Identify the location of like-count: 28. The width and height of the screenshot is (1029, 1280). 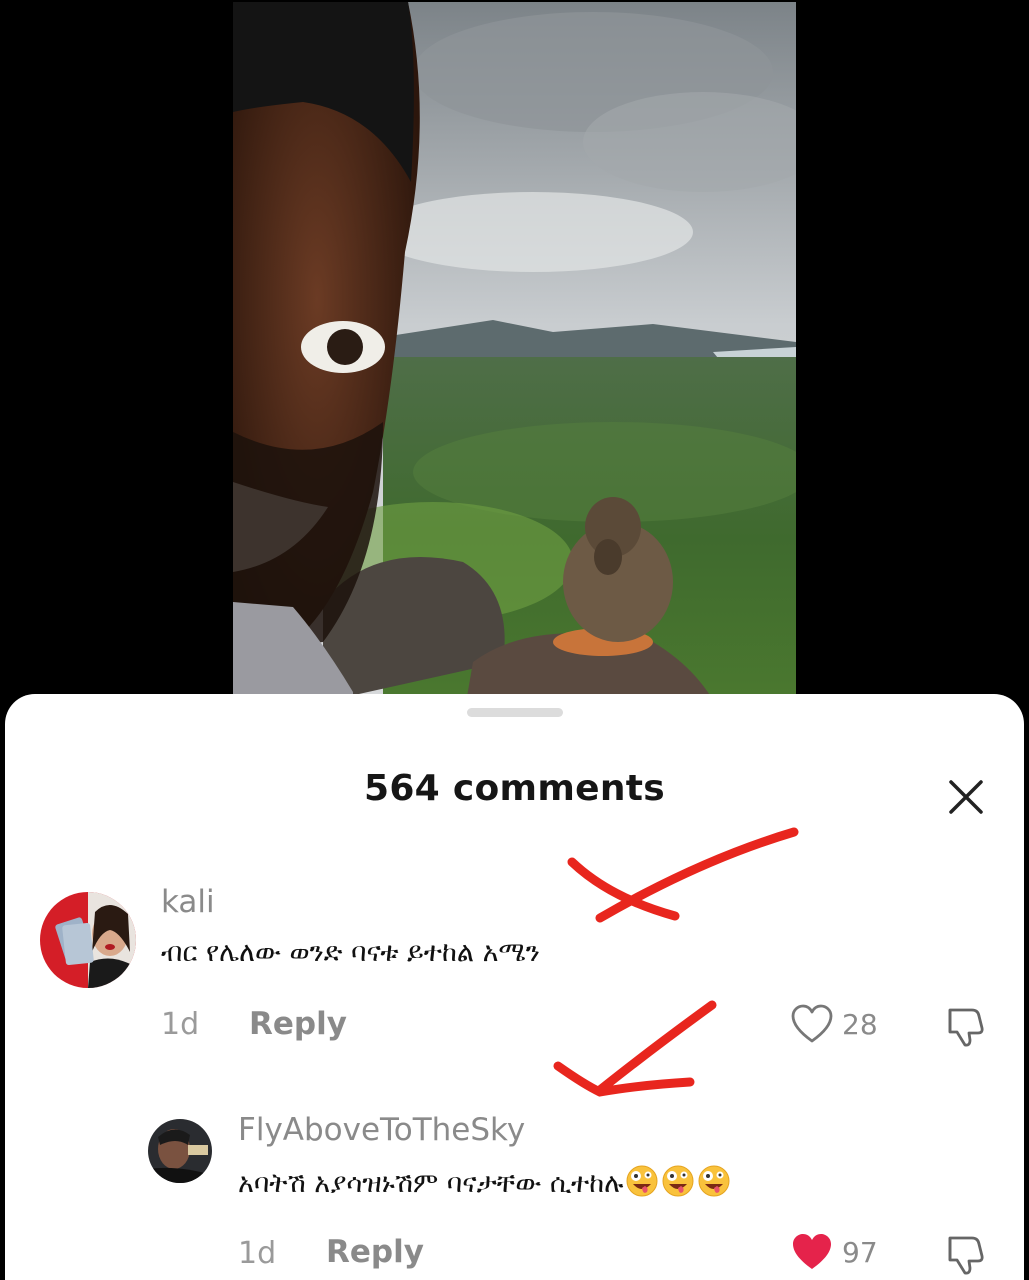
(860, 1024).